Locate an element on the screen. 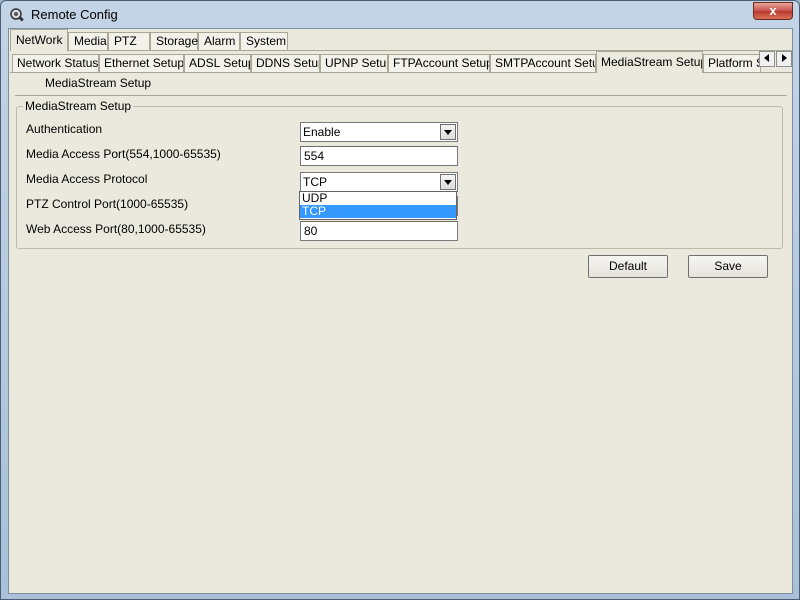 The width and height of the screenshot is (800, 600). ptz-port-label: PTZ Control Port(1000-65535) is located at coordinates (107, 204).